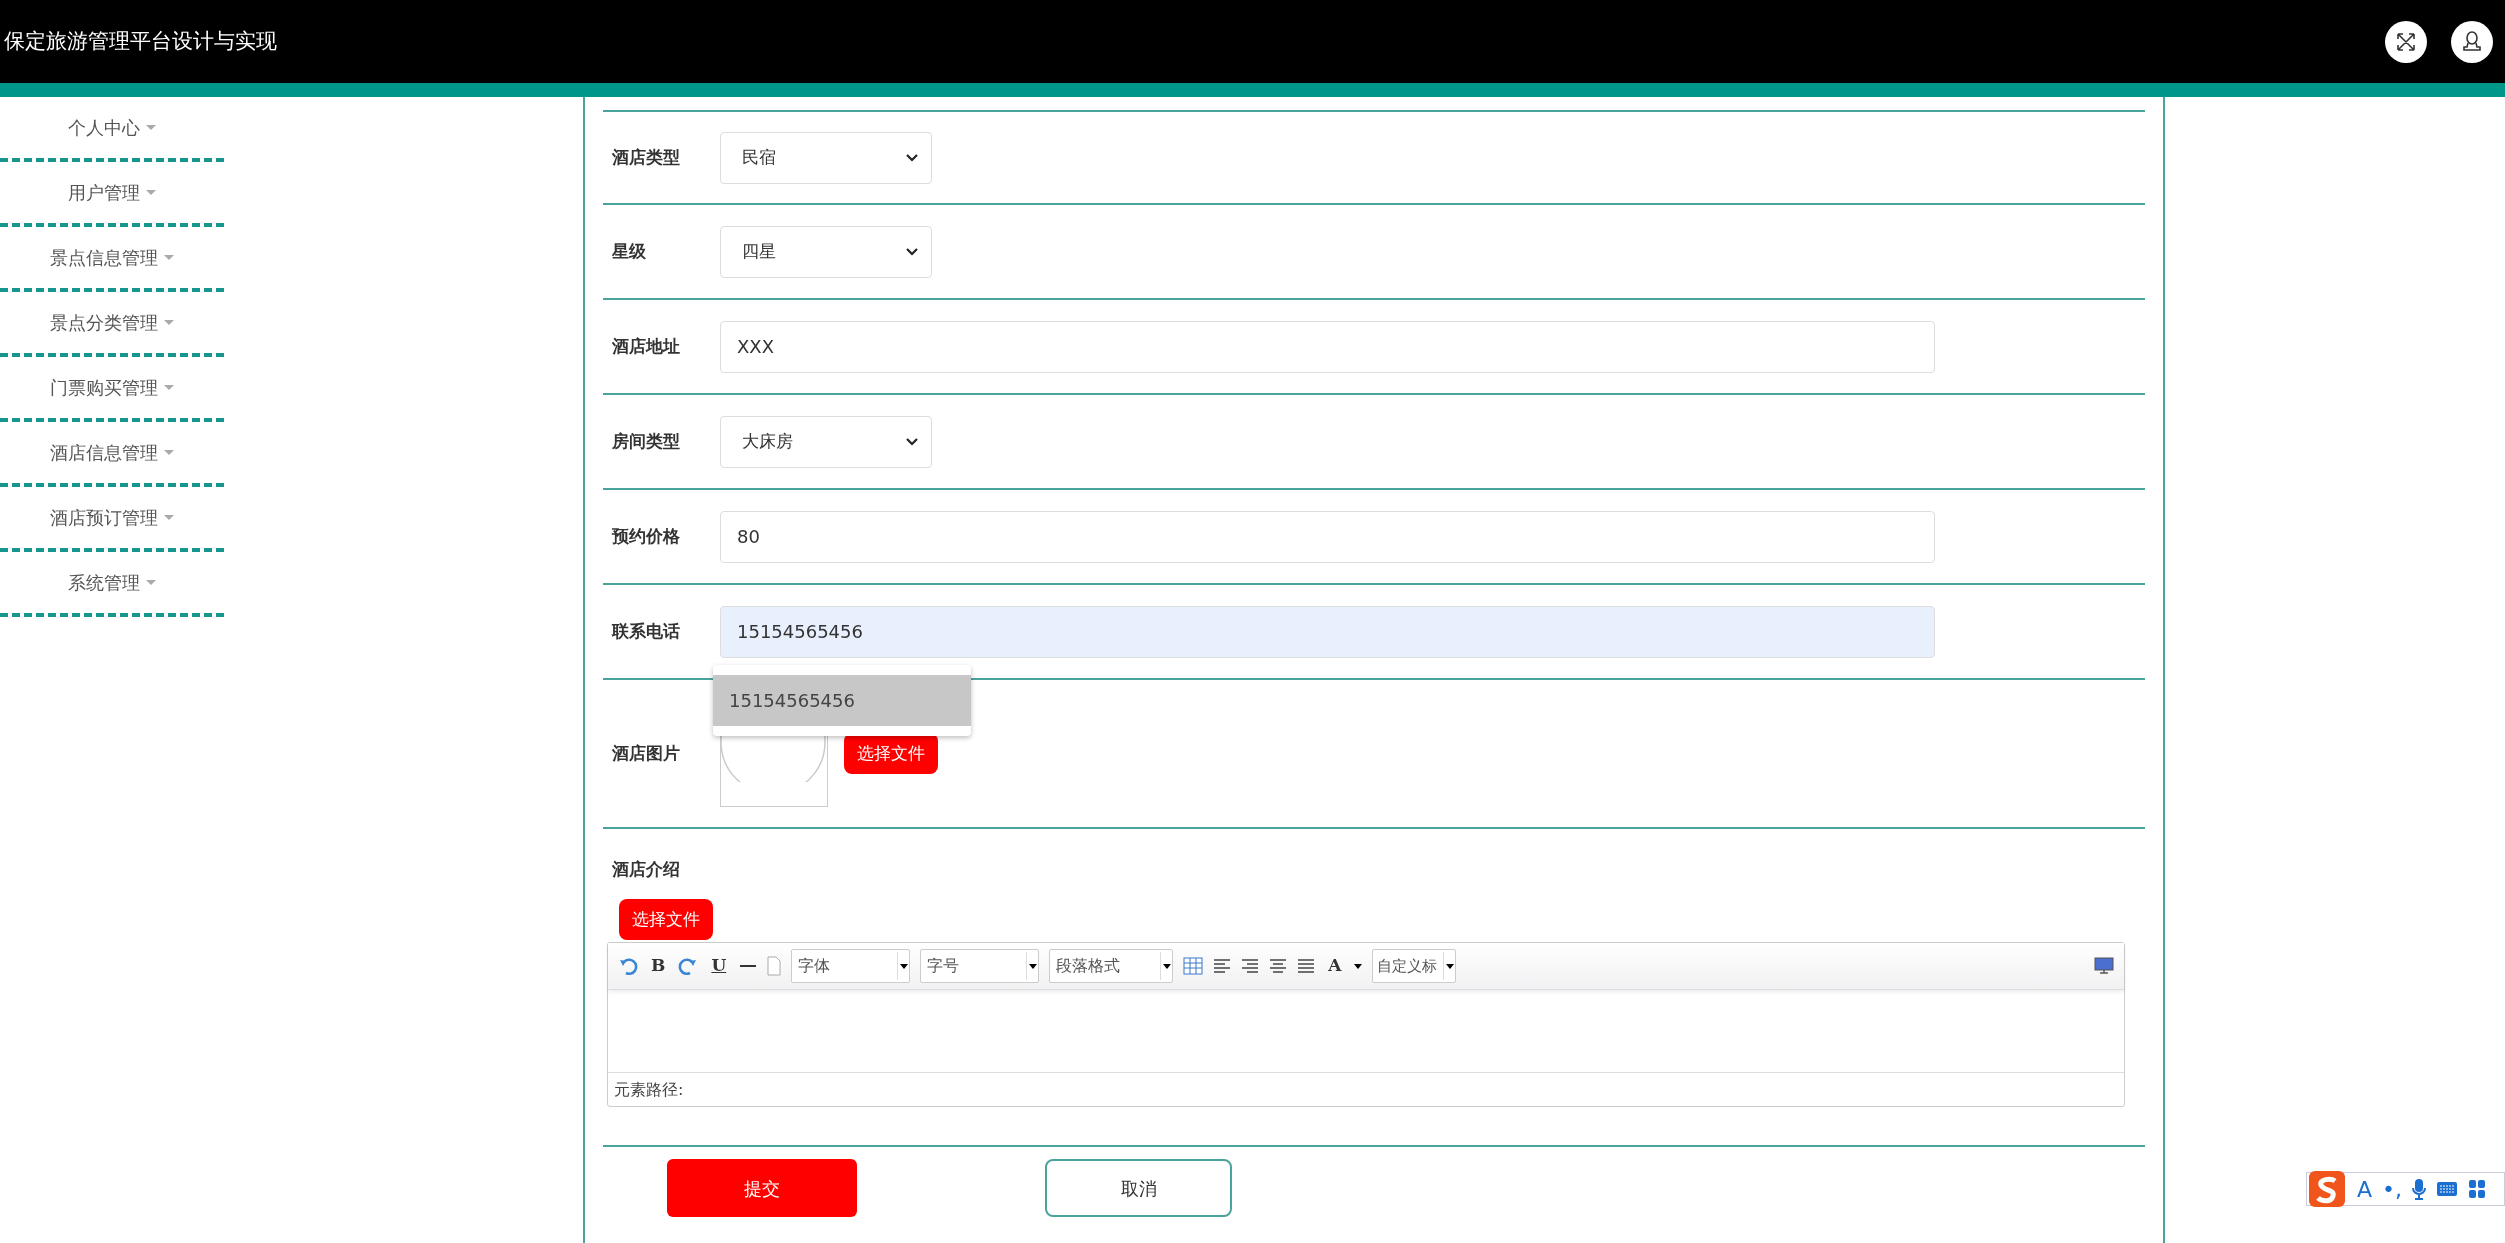  Describe the element at coordinates (646, 346) in the screenshot. I see `field-label: 酒店地址` at that location.